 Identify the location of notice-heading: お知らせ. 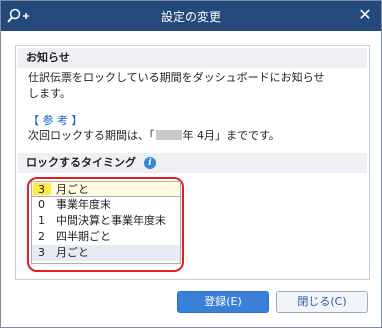
(192, 58).